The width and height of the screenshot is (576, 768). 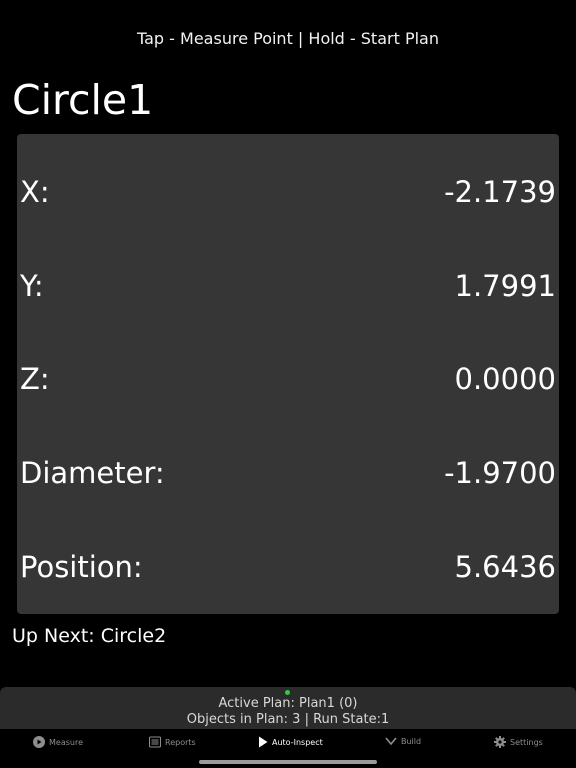 I want to click on instruction-hint: Tap - Measure Point | Hold - Start Plan, so click(x=288, y=38).